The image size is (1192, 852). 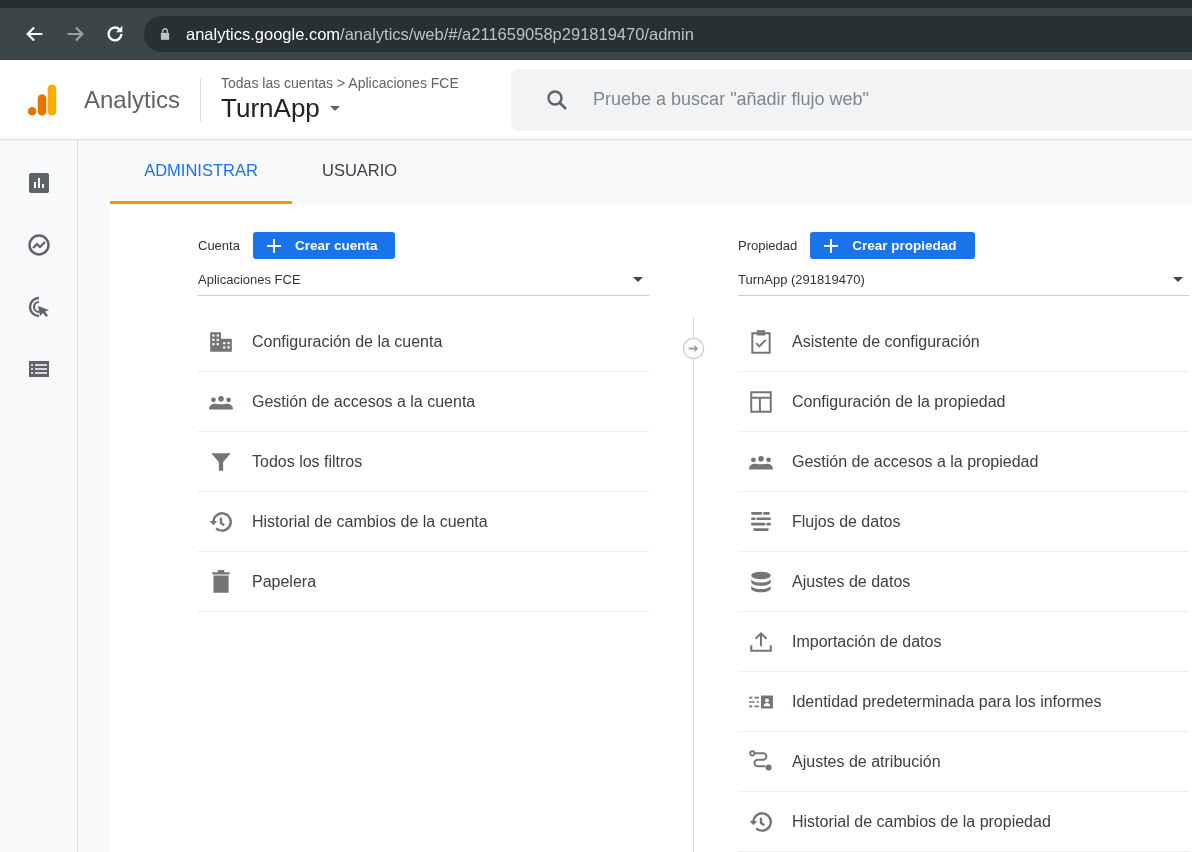 What do you see at coordinates (219, 245) in the screenshot?
I see `column-label: Cuenta` at bounding box center [219, 245].